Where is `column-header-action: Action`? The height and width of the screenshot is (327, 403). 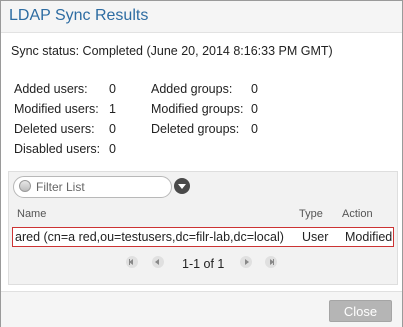
column-header-action: Action is located at coordinates (357, 214).